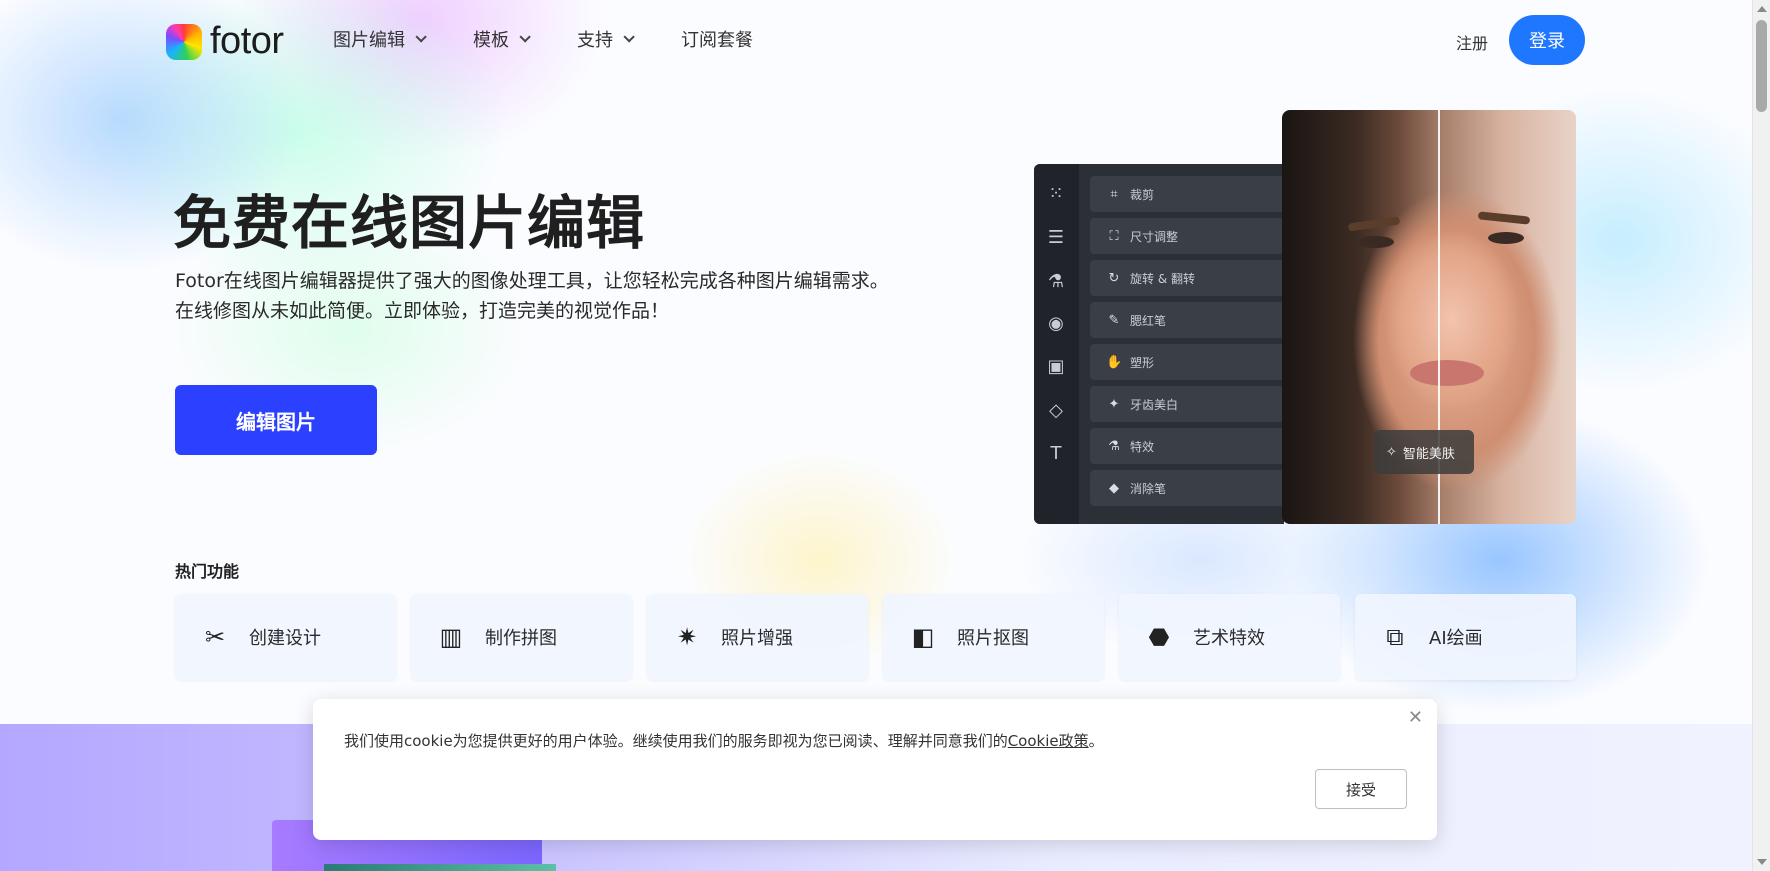 This screenshot has height=871, width=1770. I want to click on scrollbar-thumb, so click(1761, 66).